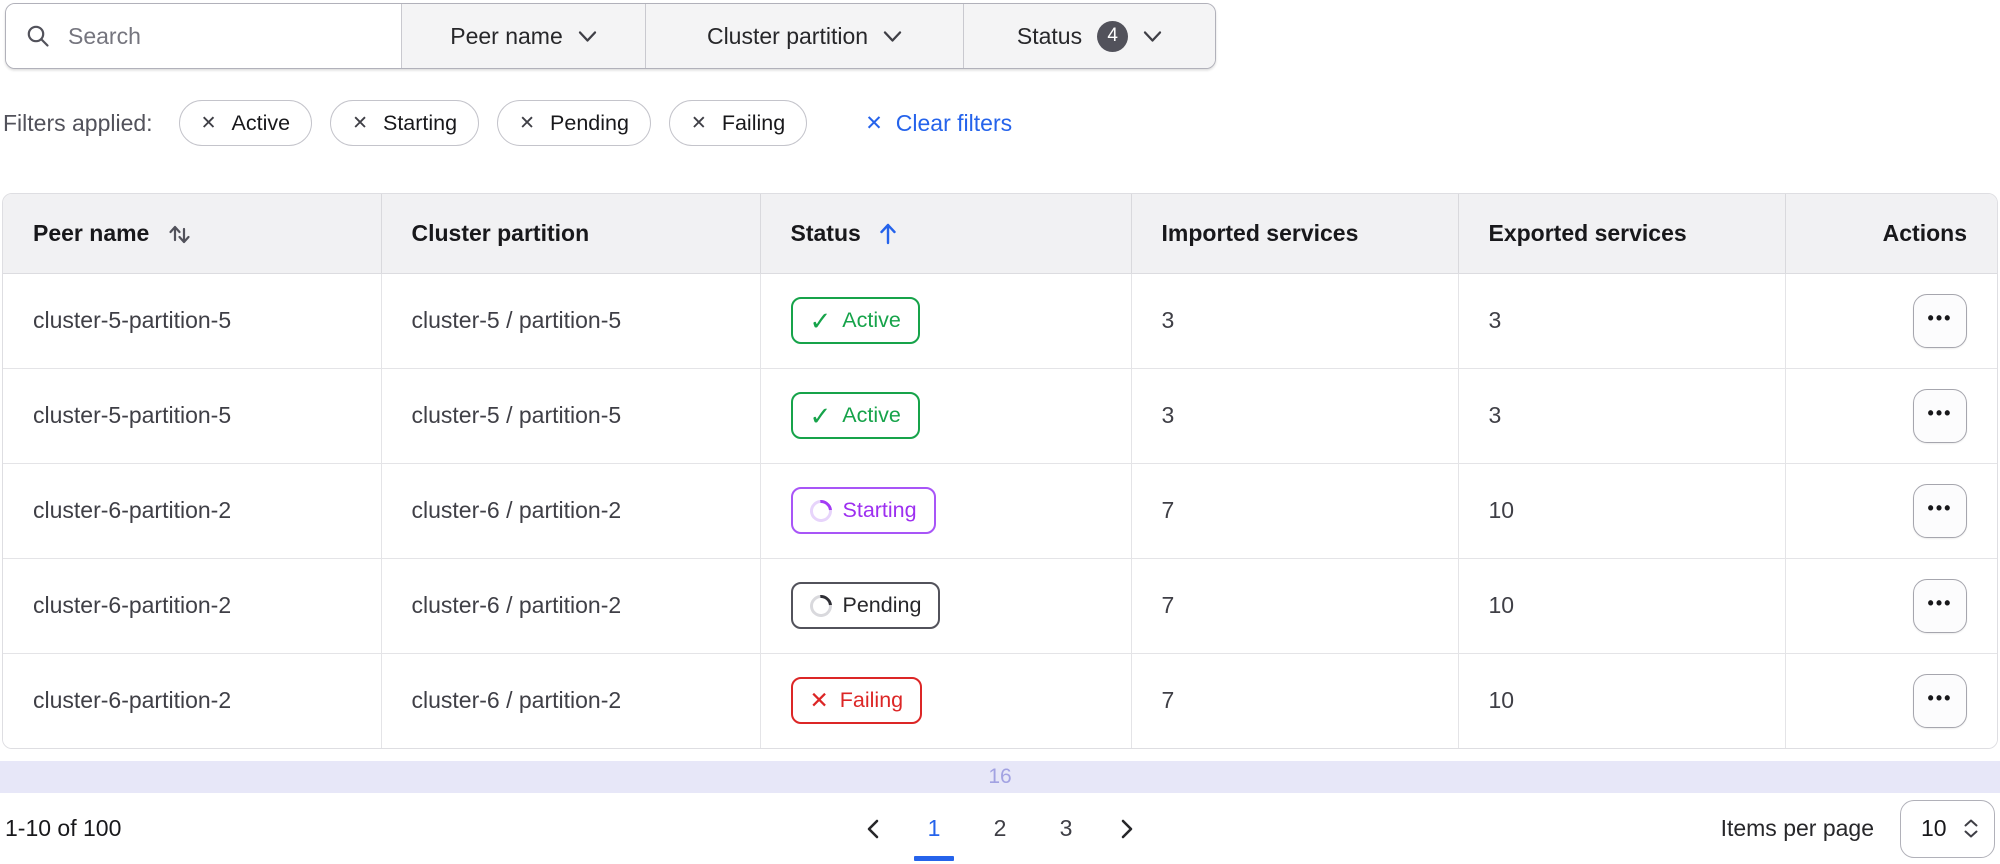 The height and width of the screenshot is (864, 2000). I want to click on column-header-status: Status, so click(945, 234).